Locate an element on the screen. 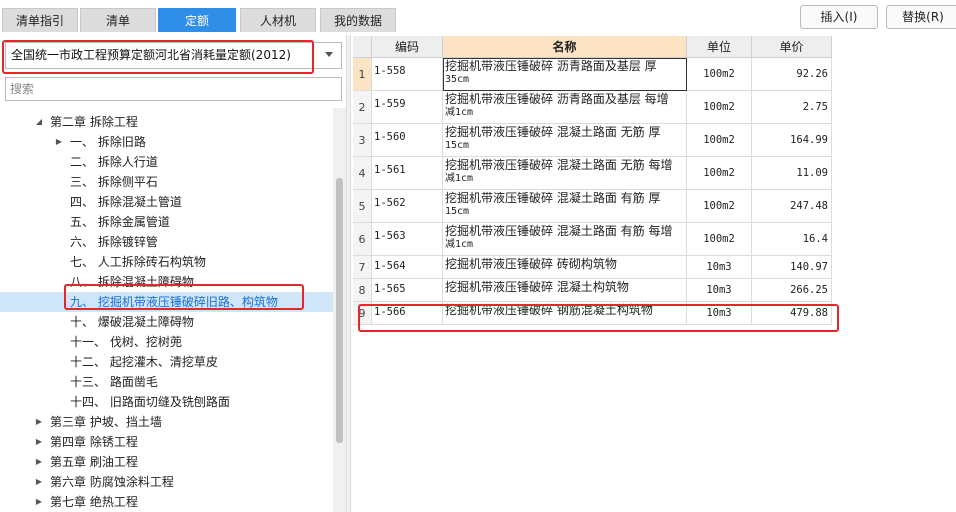 This screenshot has width=956, height=512. name-cell: 挖掘机带液压锤破碎 钢筋混凝土构筑物 is located at coordinates (565, 313).